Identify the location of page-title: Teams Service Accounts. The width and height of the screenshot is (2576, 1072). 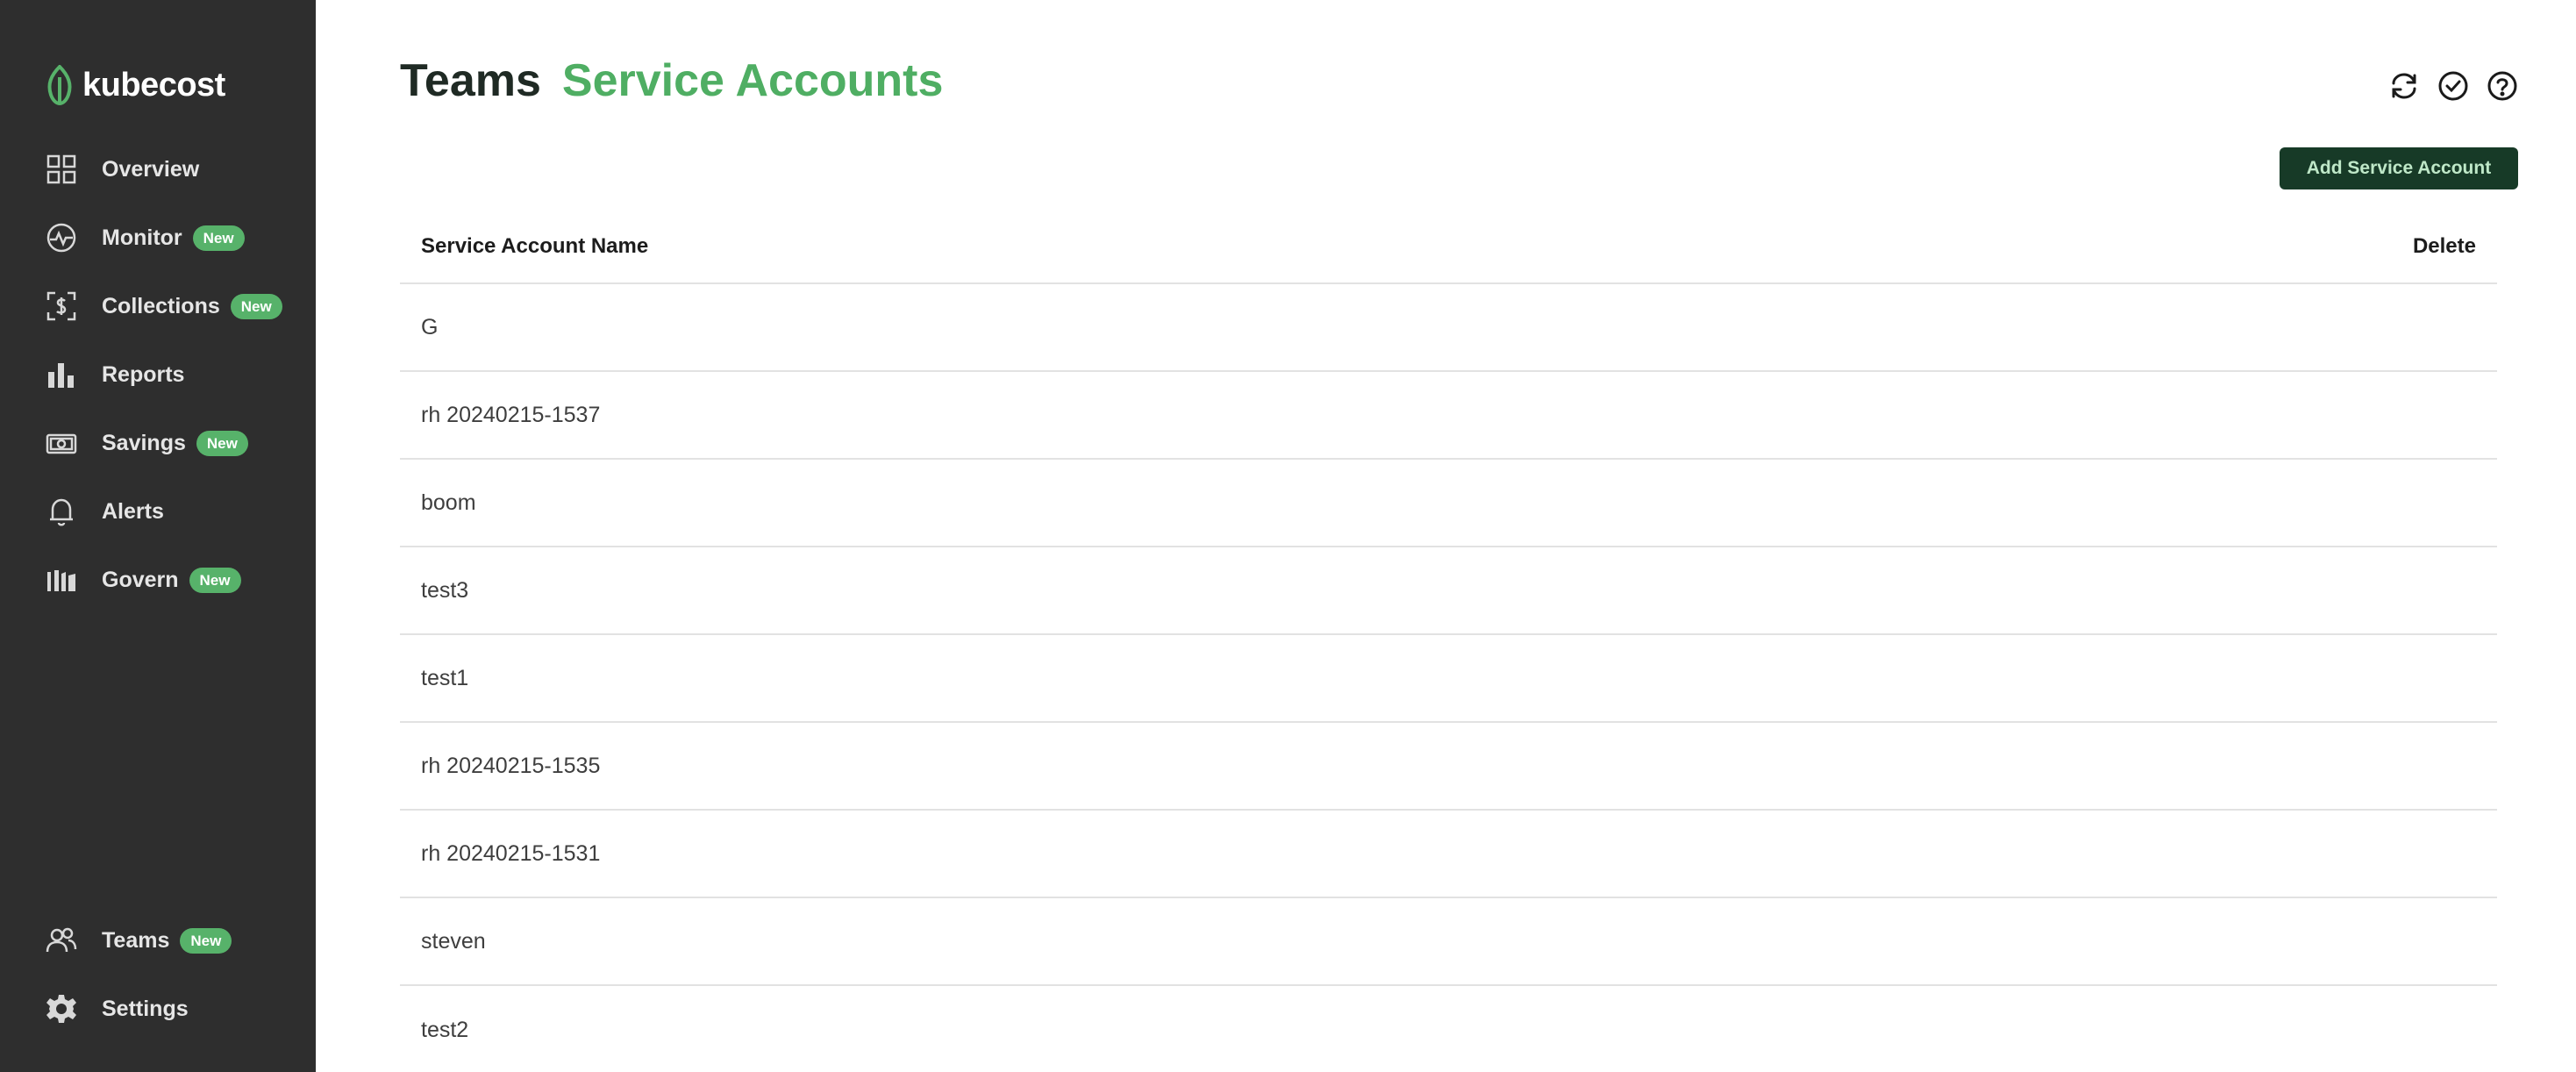
(672, 81).